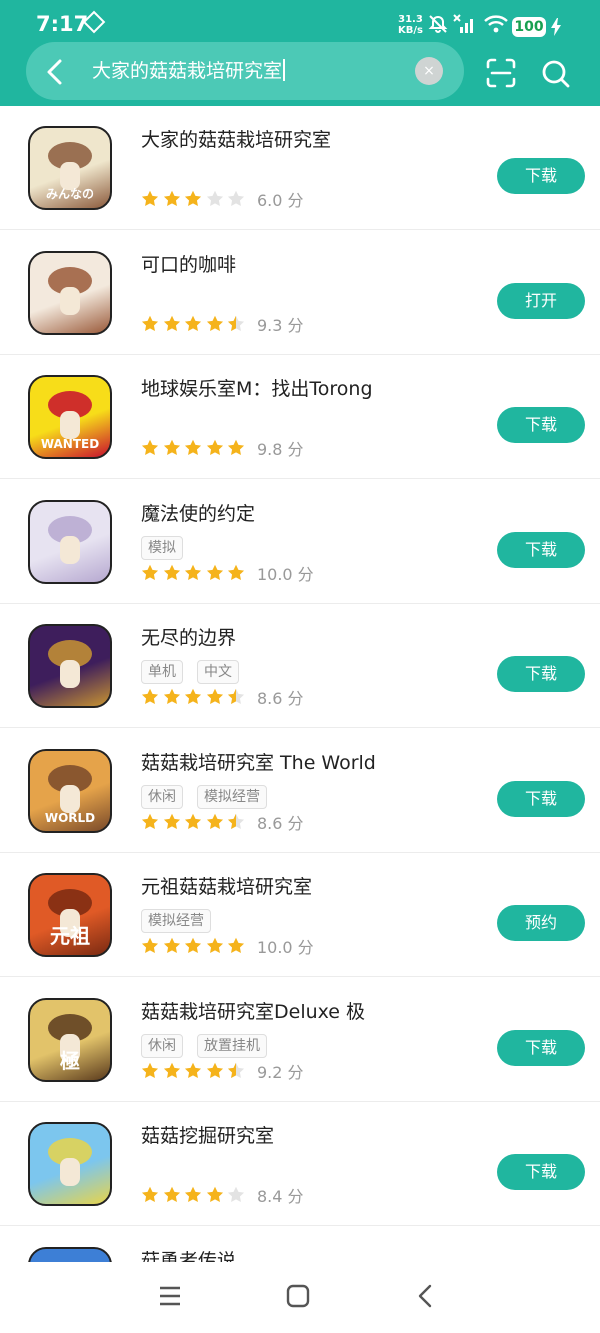  Describe the element at coordinates (70, 817) in the screenshot. I see `app-icon-label: WORLD` at that location.